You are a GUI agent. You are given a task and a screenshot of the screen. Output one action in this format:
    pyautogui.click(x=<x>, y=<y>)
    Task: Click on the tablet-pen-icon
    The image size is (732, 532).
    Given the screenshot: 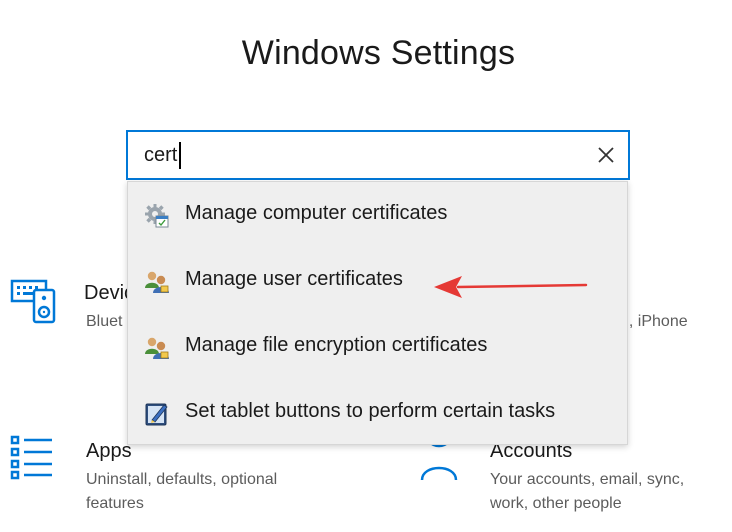 What is the action you would take?
    pyautogui.click(x=157, y=414)
    